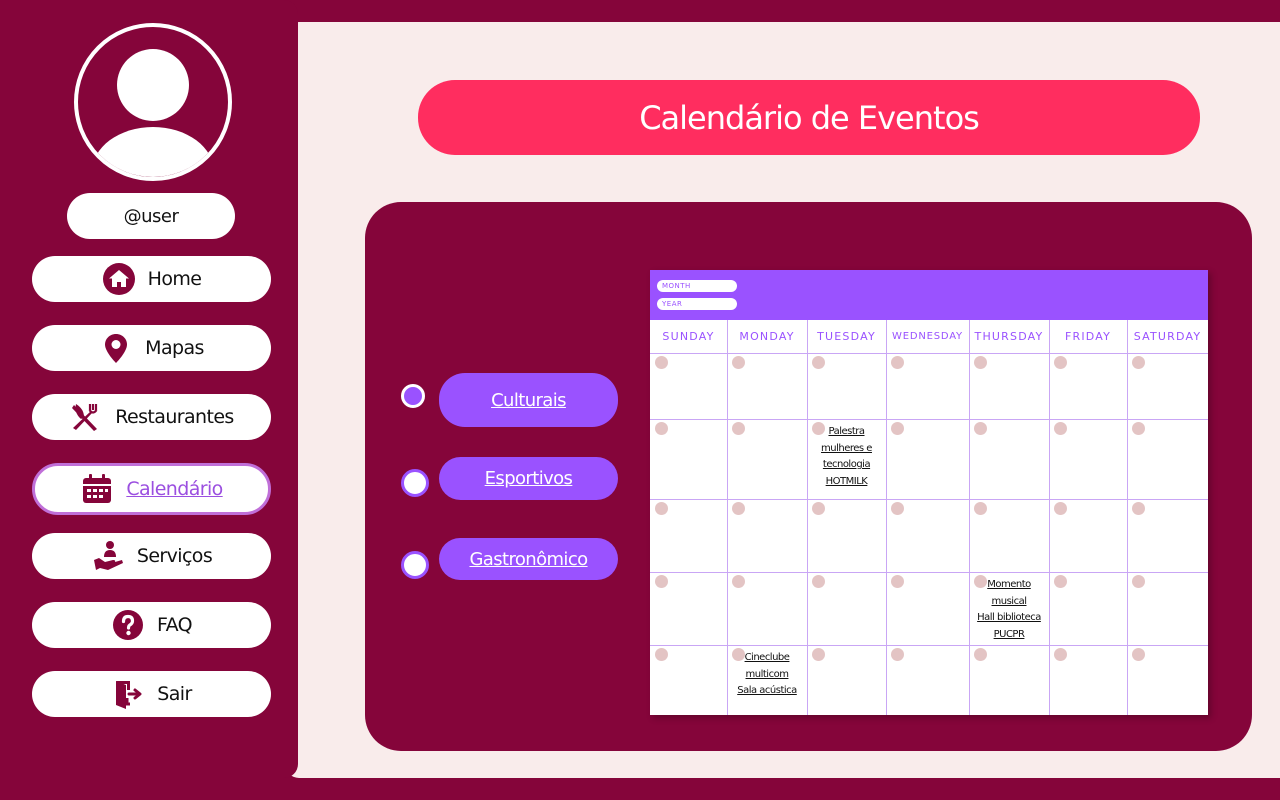 This screenshot has height=800, width=1280. I want to click on filter-radio-gastronomico, so click(415, 565).